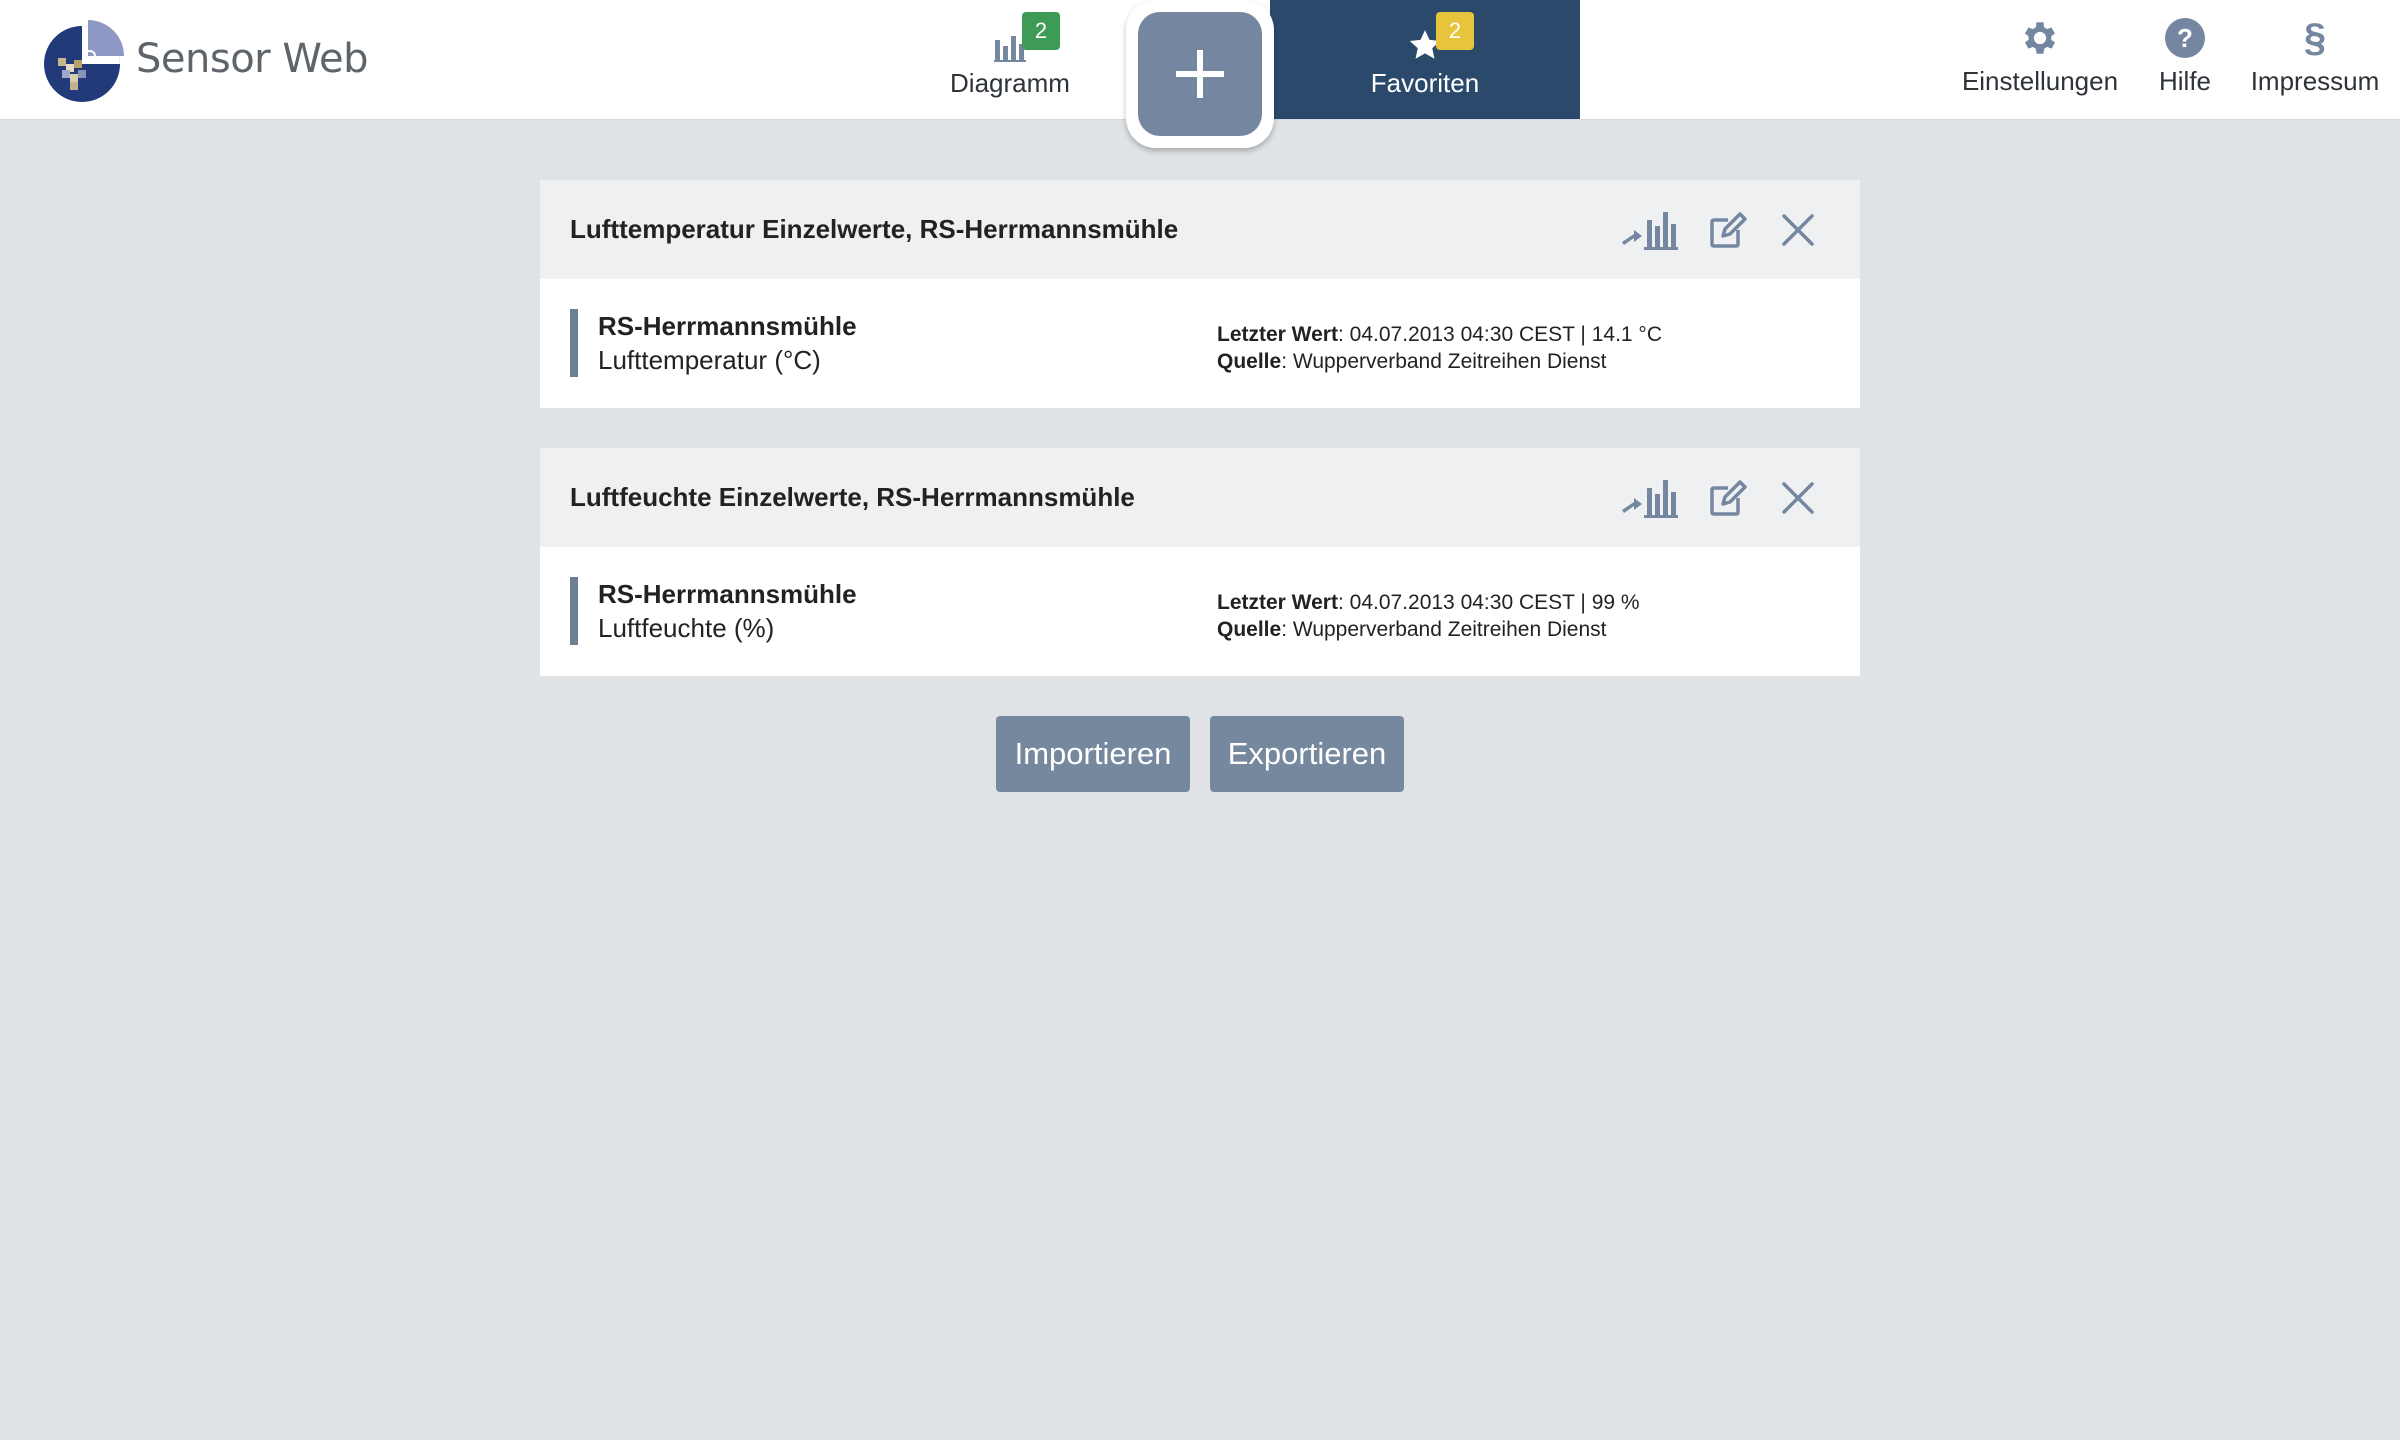 This screenshot has height=1440, width=2400. I want to click on nav-help-label: Hilfe, so click(2184, 81).